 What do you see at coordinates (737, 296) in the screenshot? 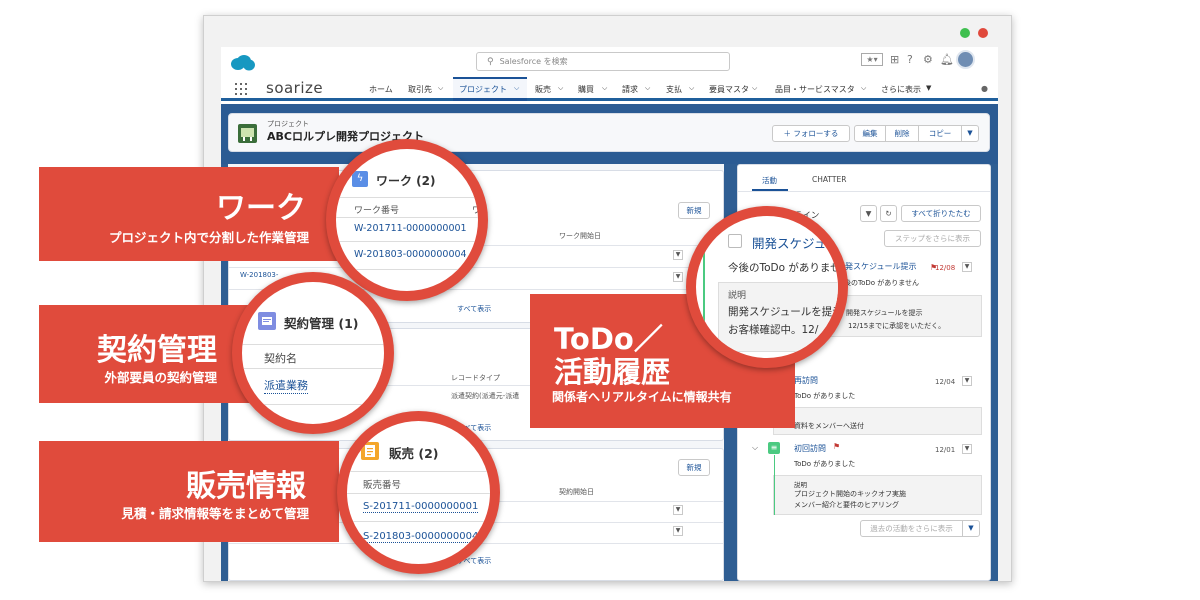
I see `activity-desc-label: 説明` at bounding box center [737, 296].